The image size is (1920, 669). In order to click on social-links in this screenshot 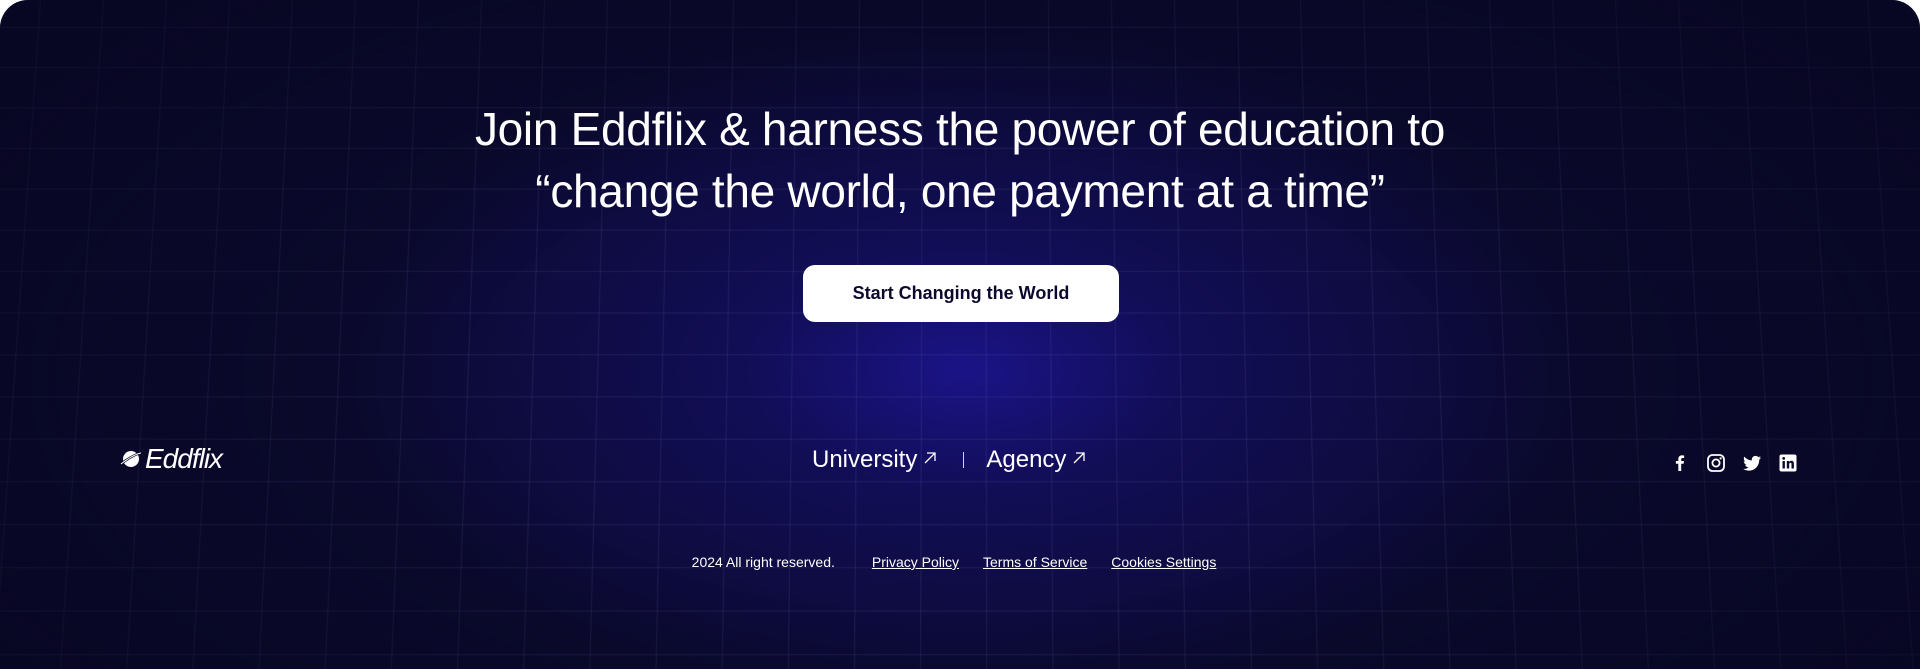, I will do `click(1734, 463)`.